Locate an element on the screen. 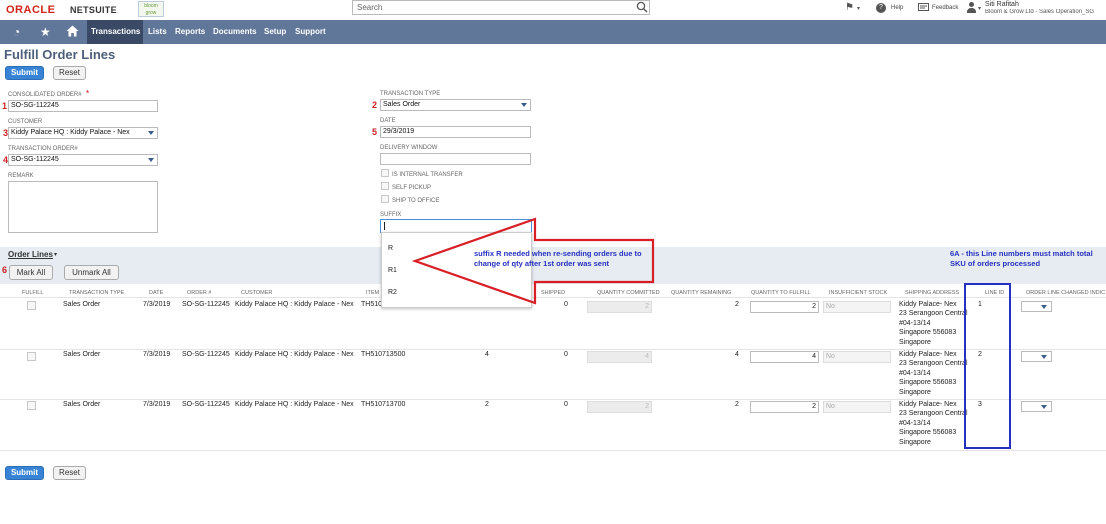  customer-label: CUSTOMER is located at coordinates (25, 122).